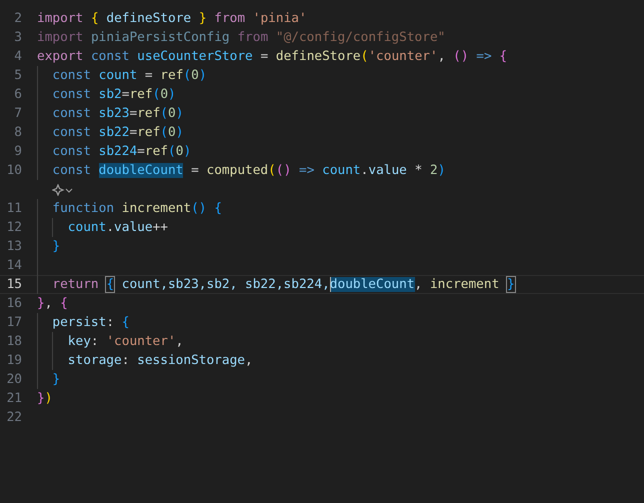 The image size is (644, 503). What do you see at coordinates (419, 170) in the screenshot?
I see `code-token: *` at bounding box center [419, 170].